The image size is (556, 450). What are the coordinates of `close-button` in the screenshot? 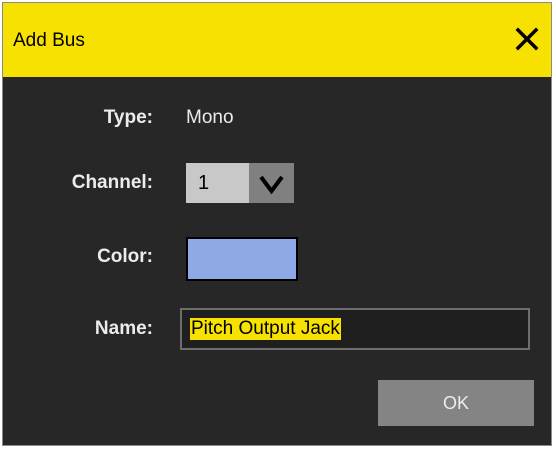 It's located at (527, 39).